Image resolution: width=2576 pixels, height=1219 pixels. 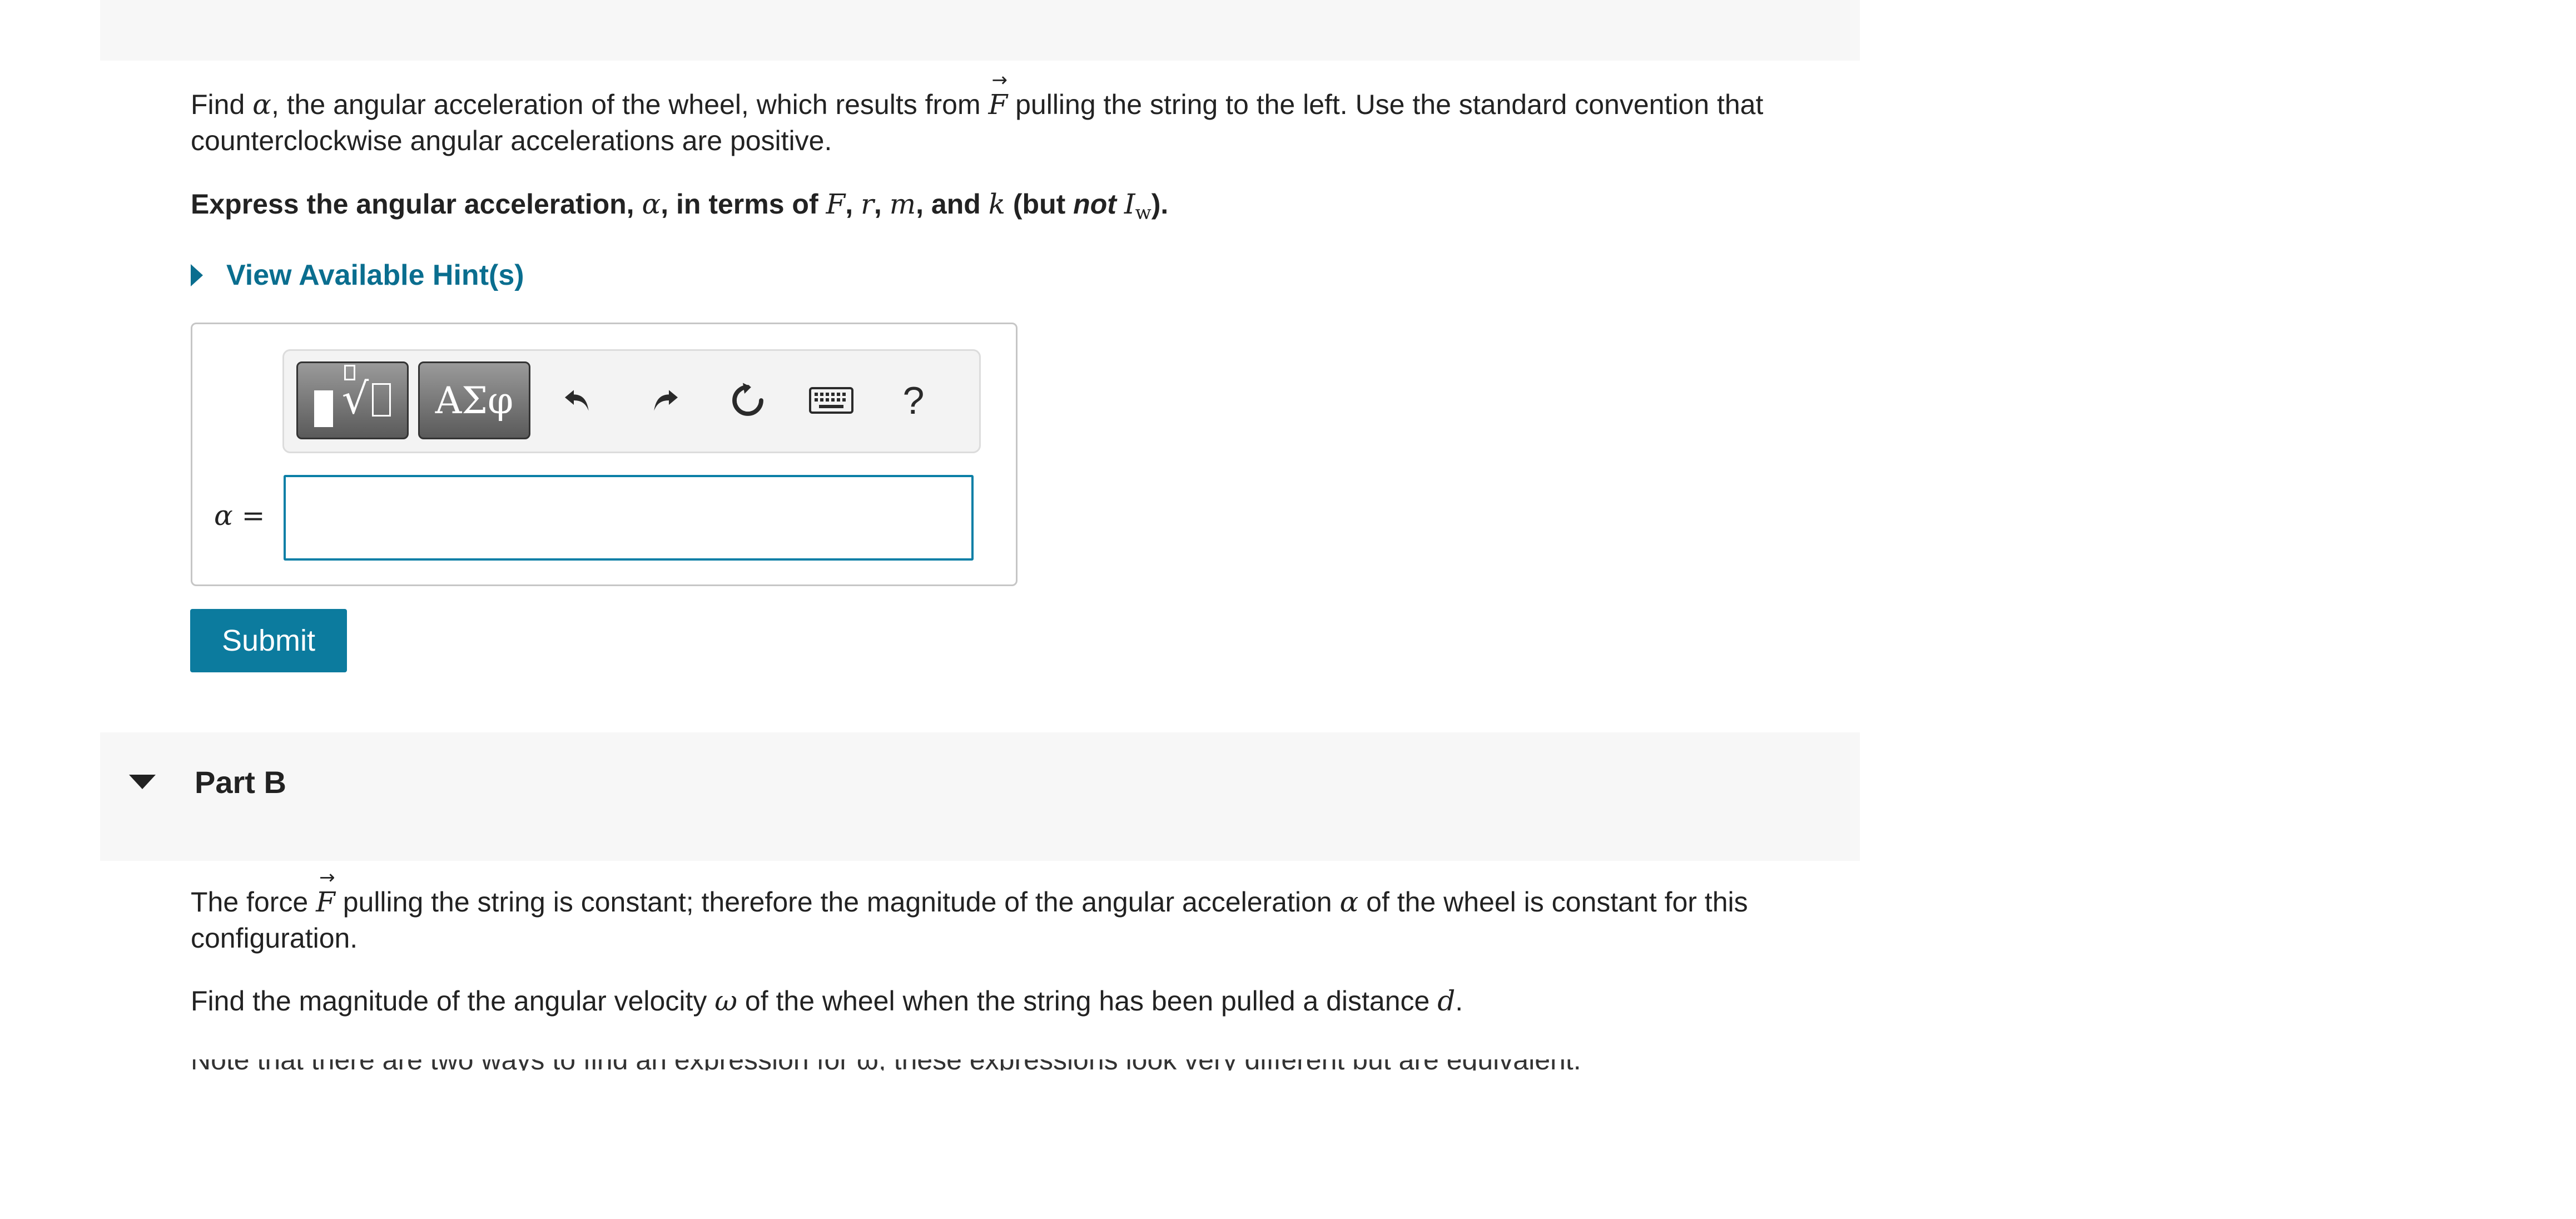 What do you see at coordinates (996, 204) in the screenshot?
I see `k-symbol: k` at bounding box center [996, 204].